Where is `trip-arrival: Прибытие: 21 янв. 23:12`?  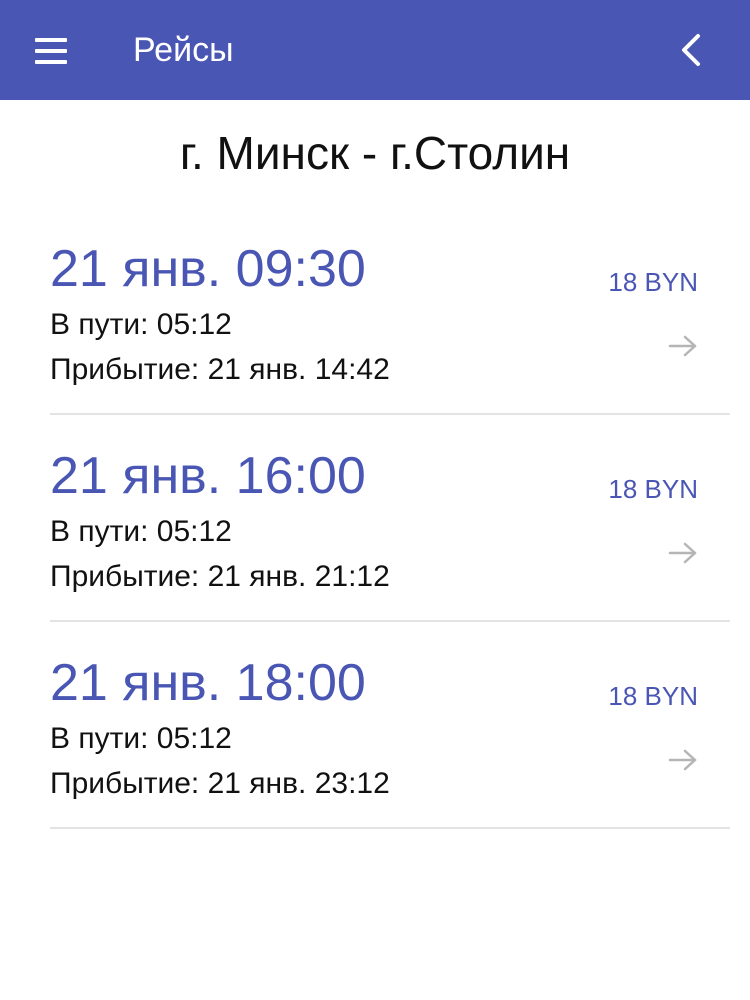 trip-arrival: Прибытие: 21 янв. 23:12 is located at coordinates (220, 783).